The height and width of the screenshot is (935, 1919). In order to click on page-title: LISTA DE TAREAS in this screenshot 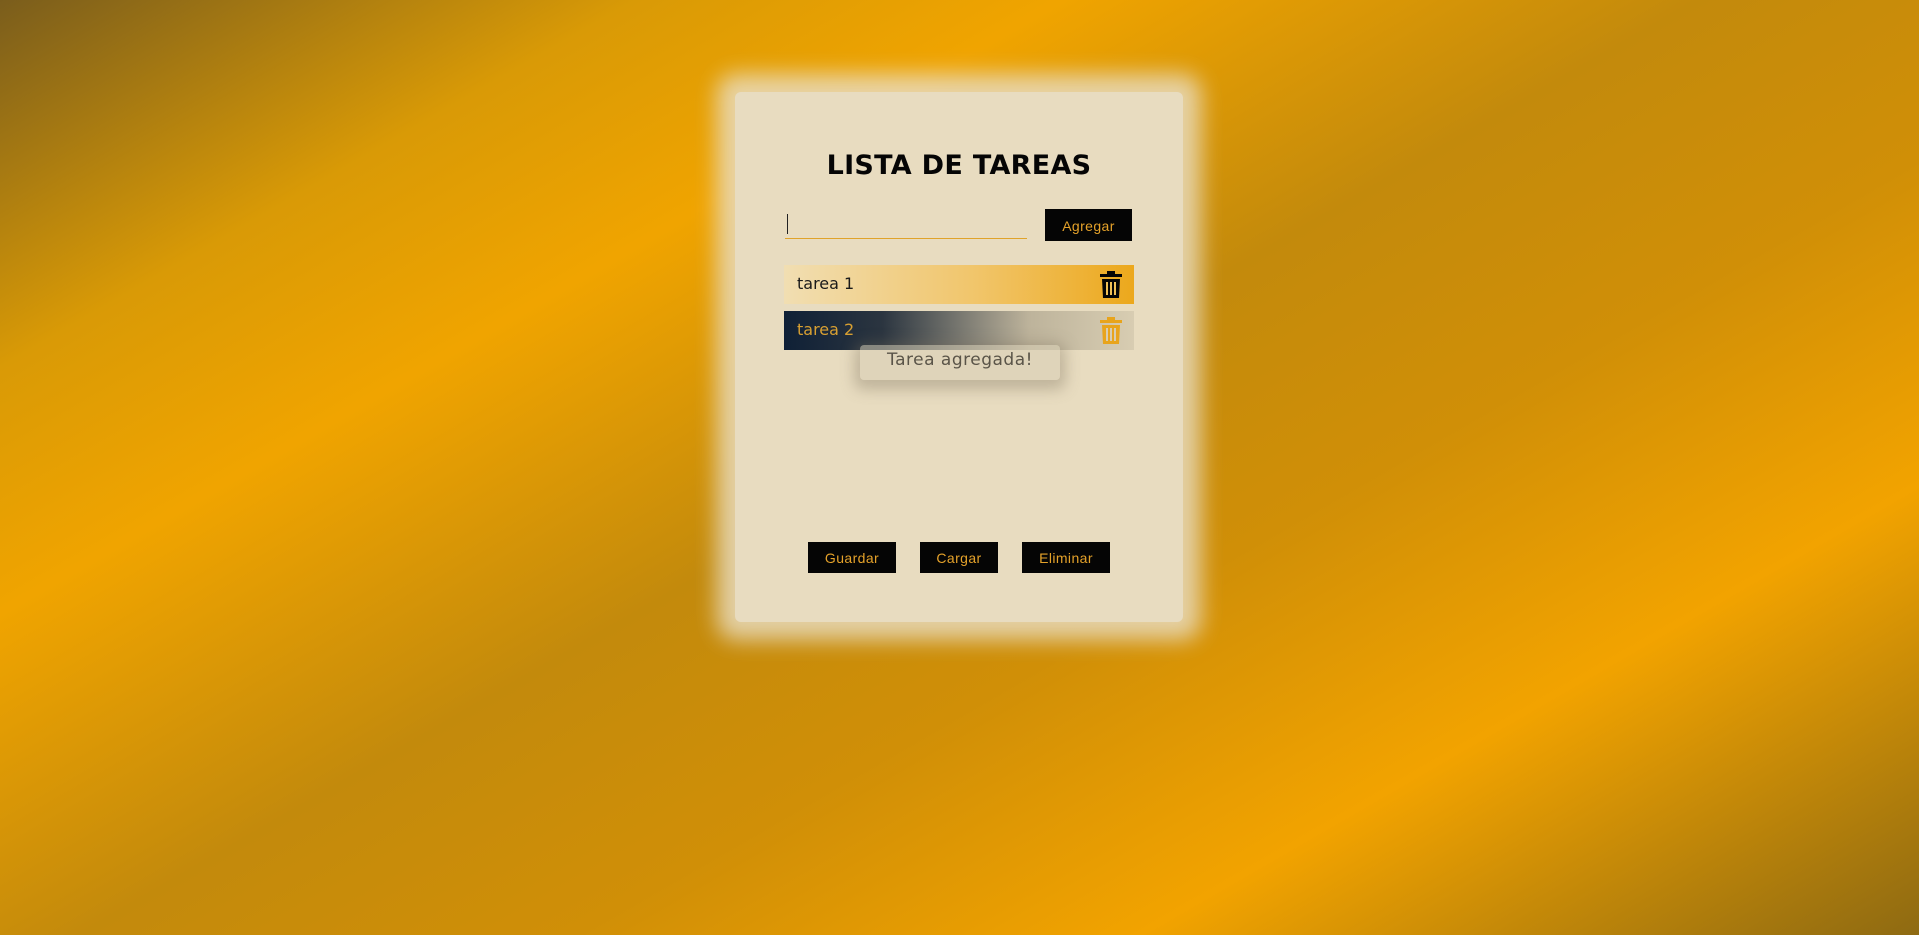, I will do `click(959, 165)`.